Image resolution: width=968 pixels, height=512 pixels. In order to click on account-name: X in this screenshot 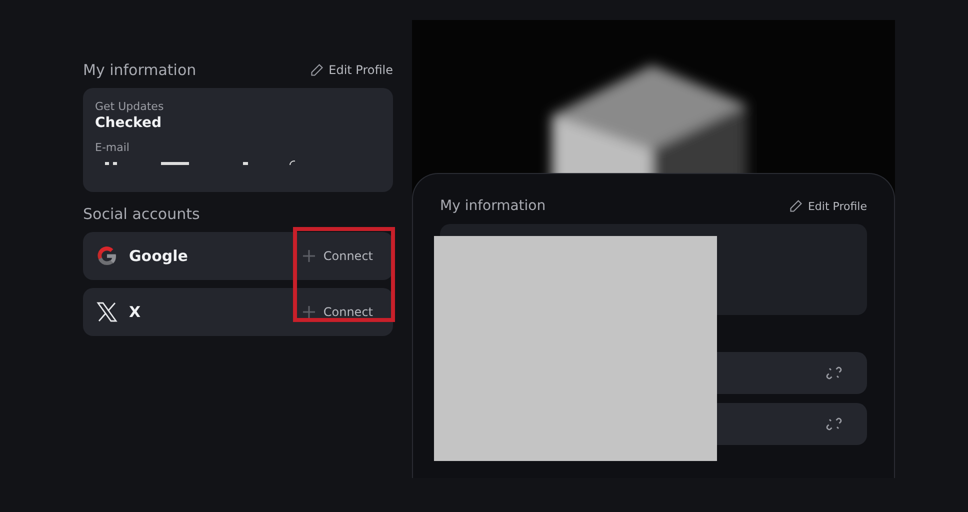, I will do `click(135, 312)`.